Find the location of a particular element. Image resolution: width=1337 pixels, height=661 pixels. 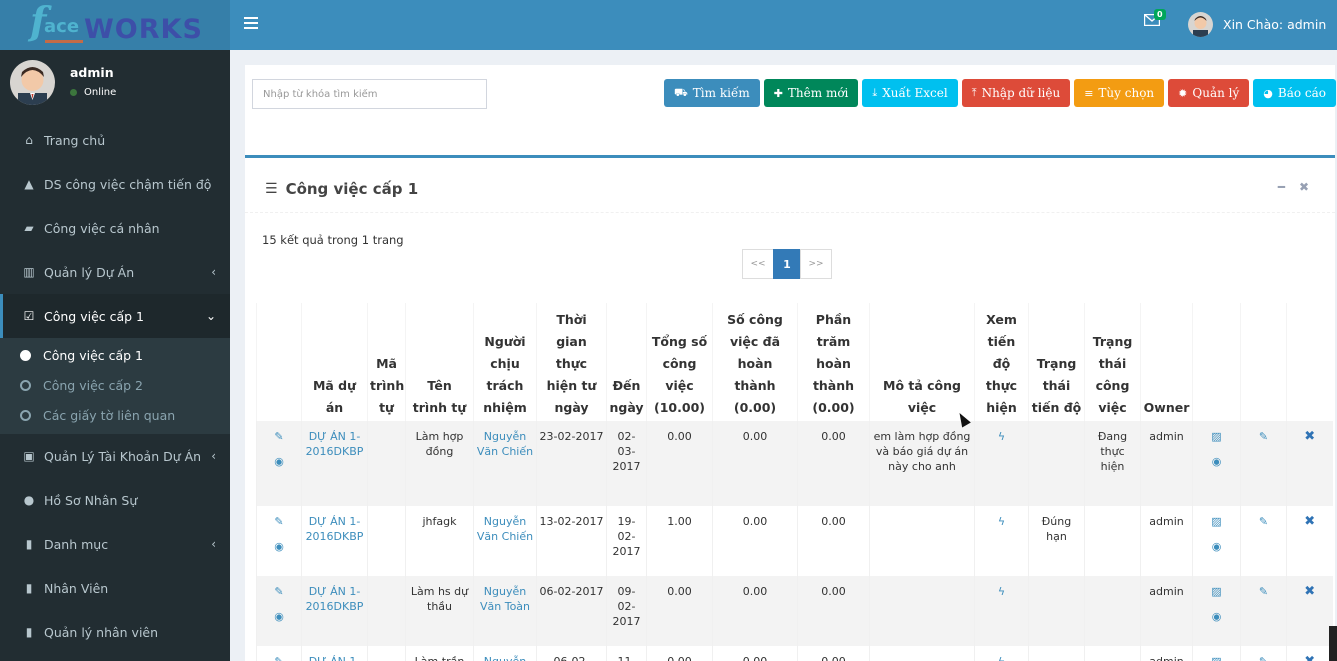

col-progress-status: Trạng thái tiến độ is located at coordinates (1056, 362).